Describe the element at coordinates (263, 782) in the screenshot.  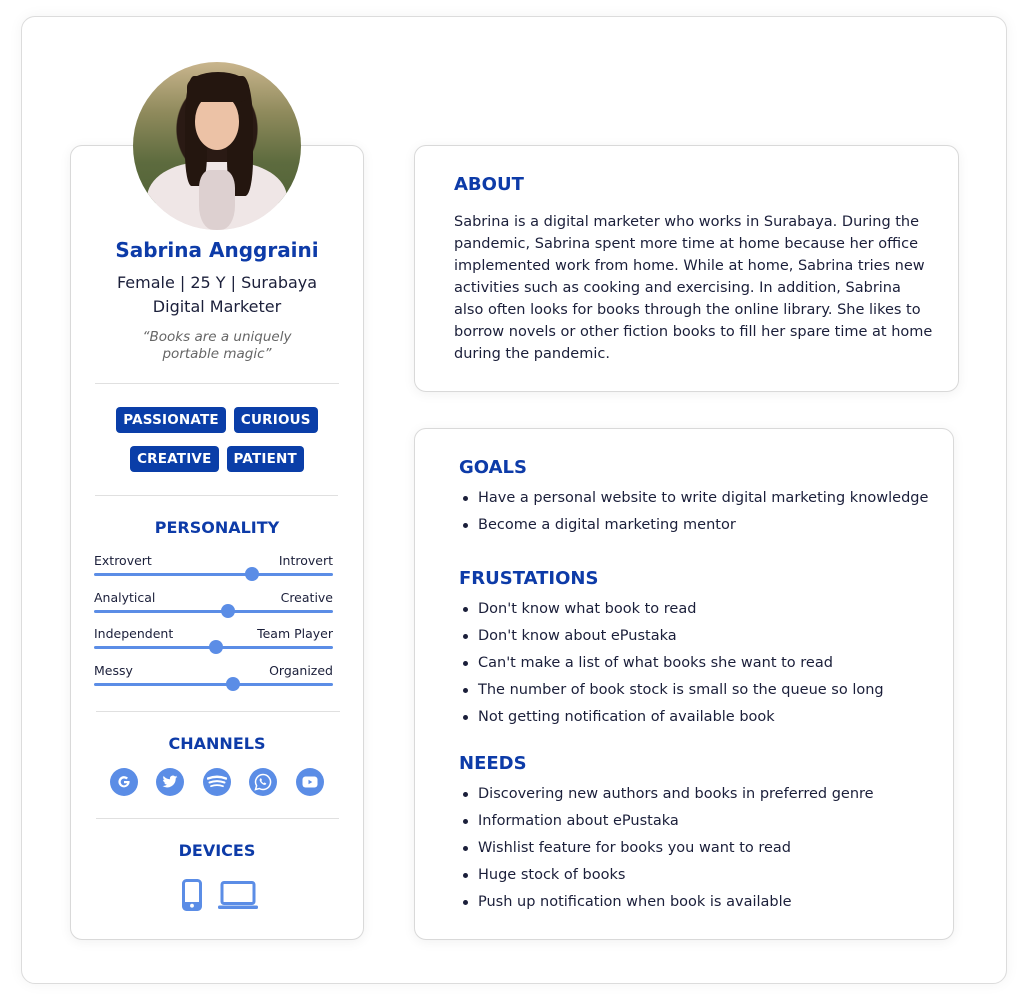
I see `whatsapp-icon` at that location.